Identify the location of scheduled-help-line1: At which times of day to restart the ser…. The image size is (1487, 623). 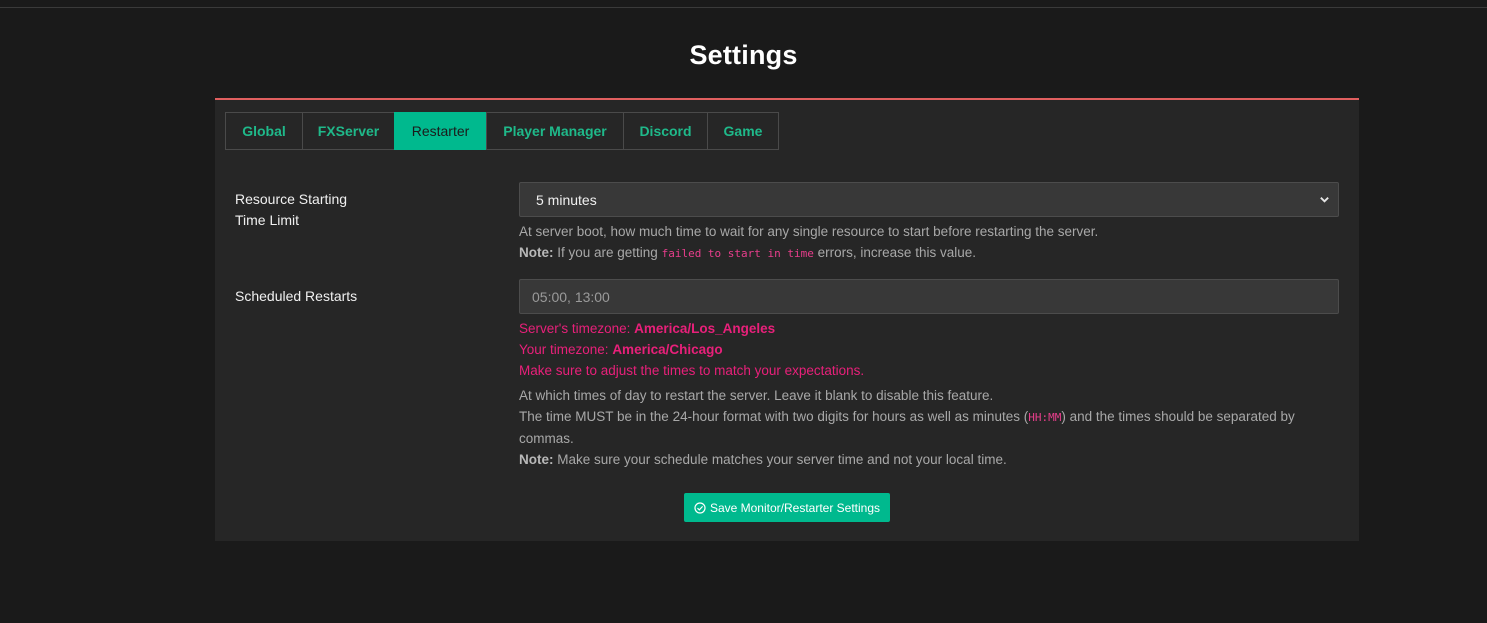
(756, 395).